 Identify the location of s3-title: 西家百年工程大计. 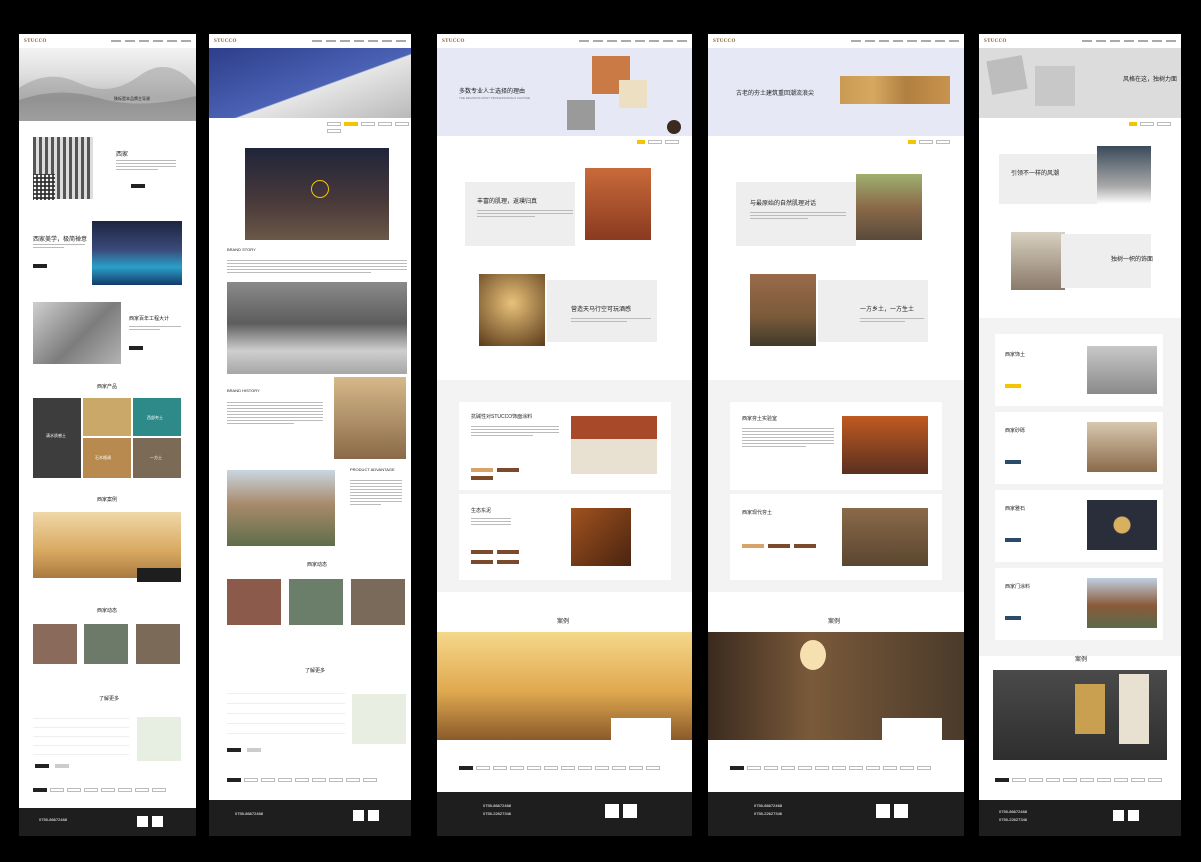
(149, 319).